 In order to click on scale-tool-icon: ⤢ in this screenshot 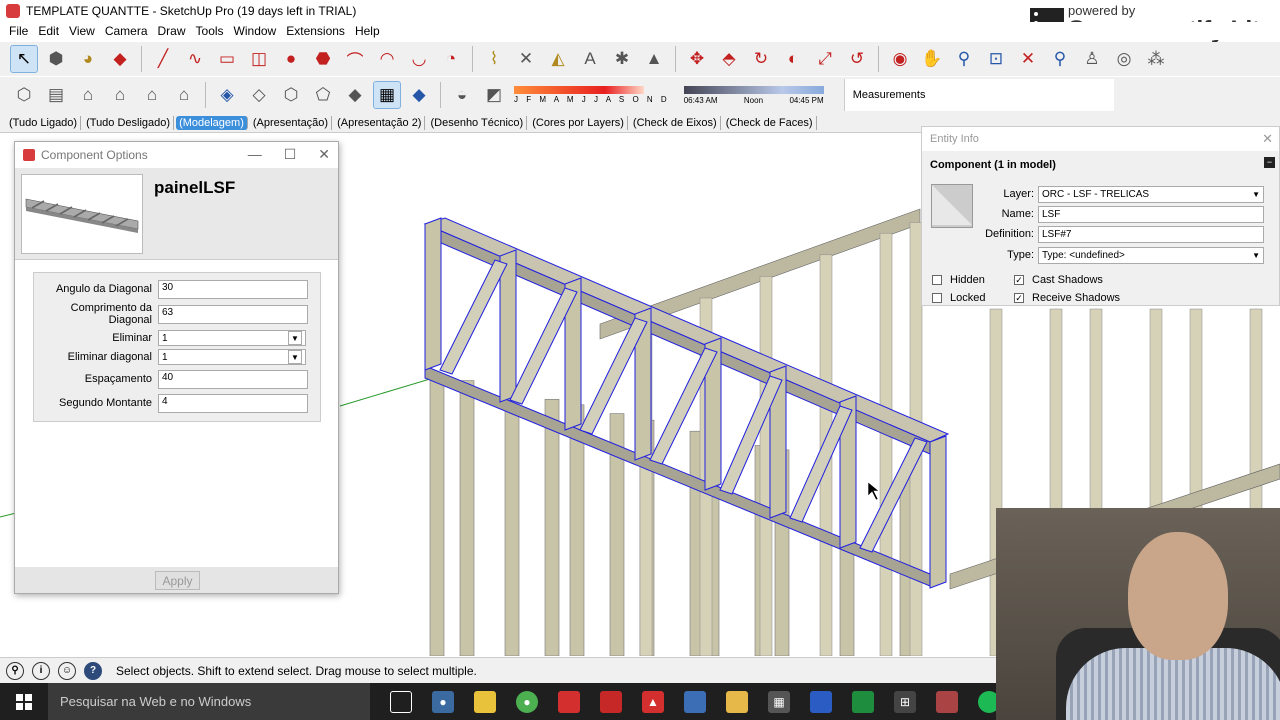, I will do `click(825, 59)`.